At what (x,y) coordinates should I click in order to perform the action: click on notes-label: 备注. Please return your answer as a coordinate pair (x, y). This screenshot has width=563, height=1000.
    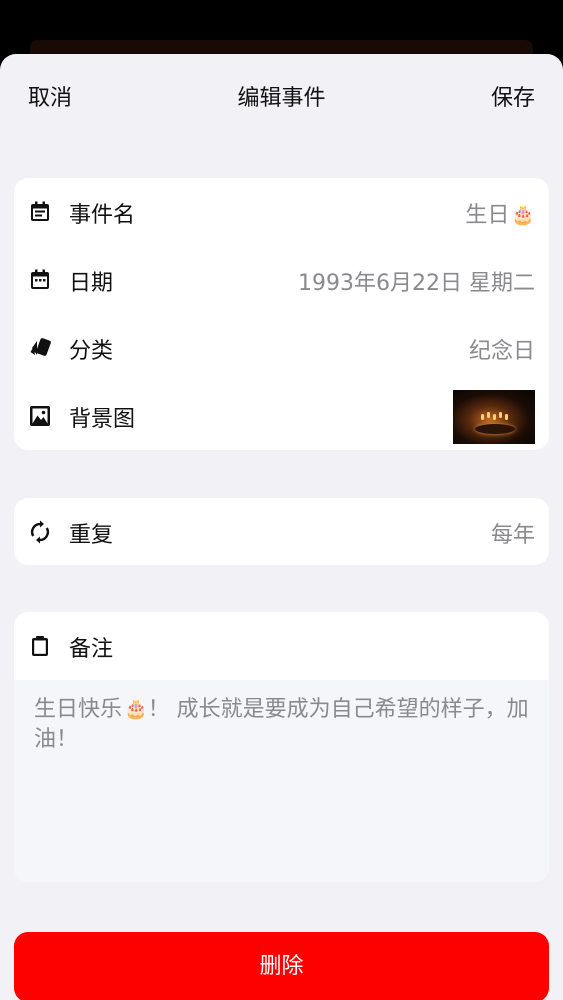
    Looking at the image, I should click on (91, 649).